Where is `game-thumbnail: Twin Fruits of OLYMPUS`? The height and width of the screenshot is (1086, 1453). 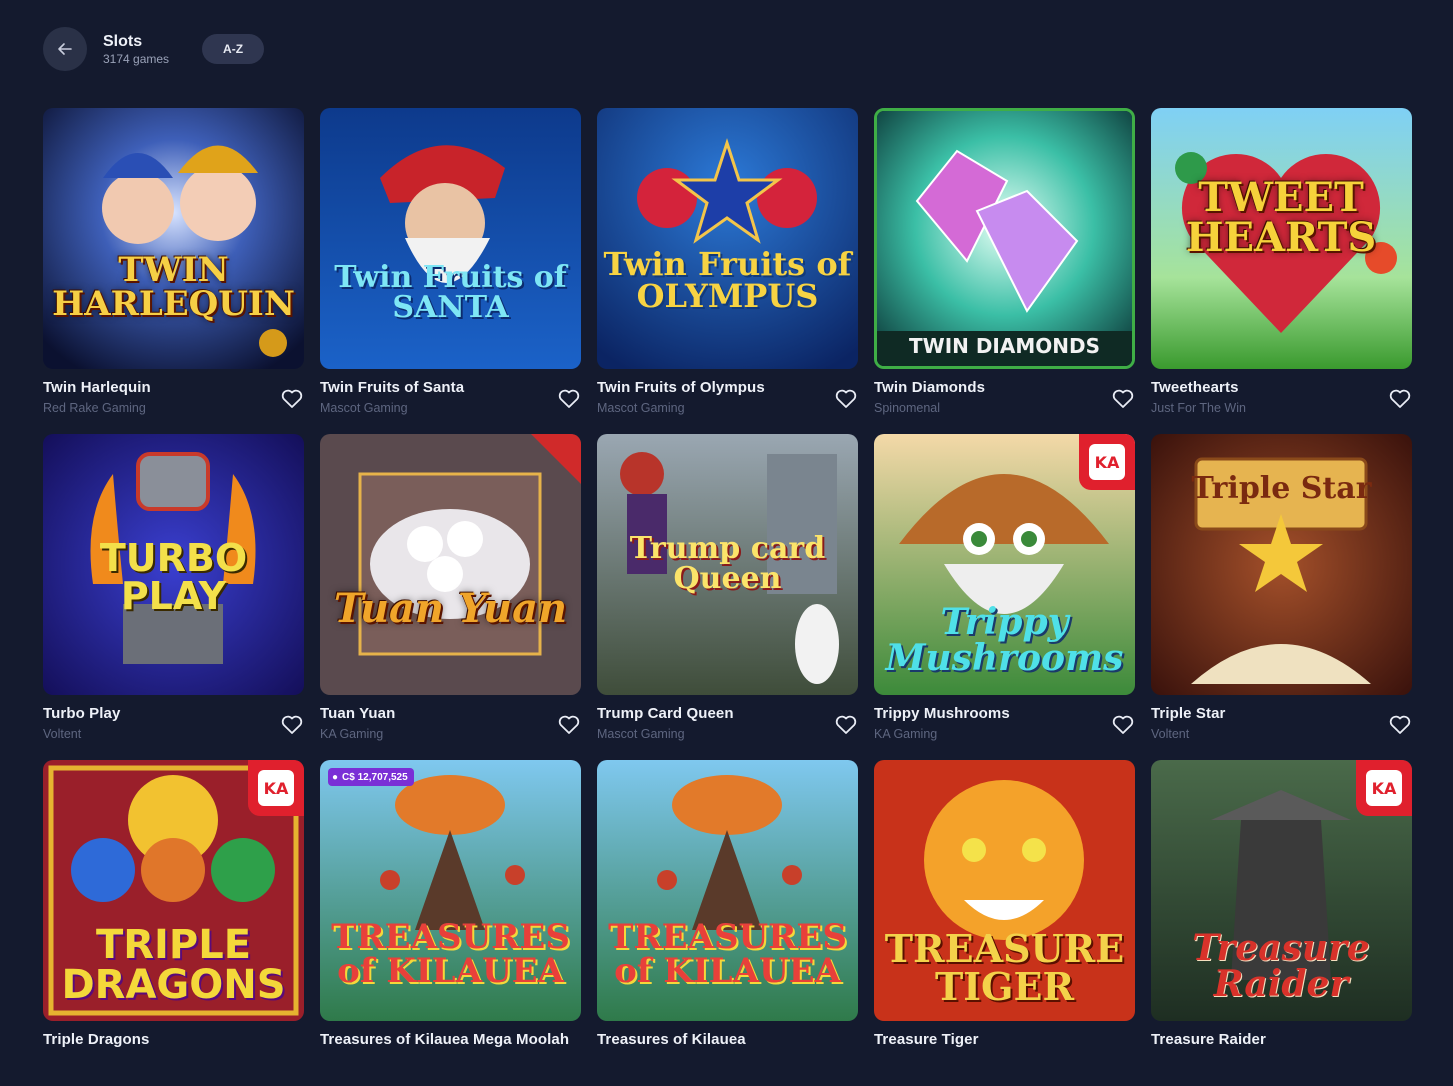
game-thumbnail: Twin Fruits of OLYMPUS is located at coordinates (727, 238).